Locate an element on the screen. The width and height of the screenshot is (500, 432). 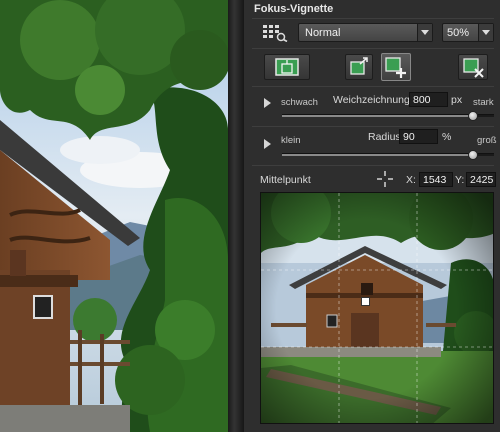
show-mask-button is located at coordinates (287, 67).